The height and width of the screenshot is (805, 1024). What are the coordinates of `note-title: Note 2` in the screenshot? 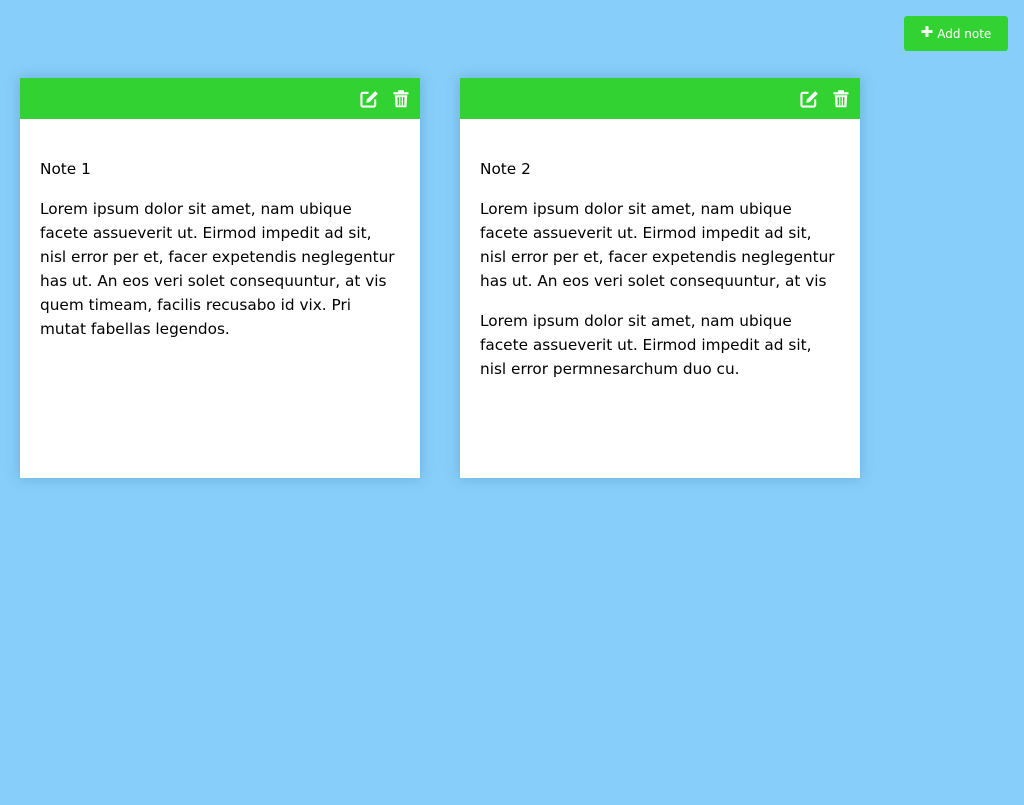 It's located at (505, 169).